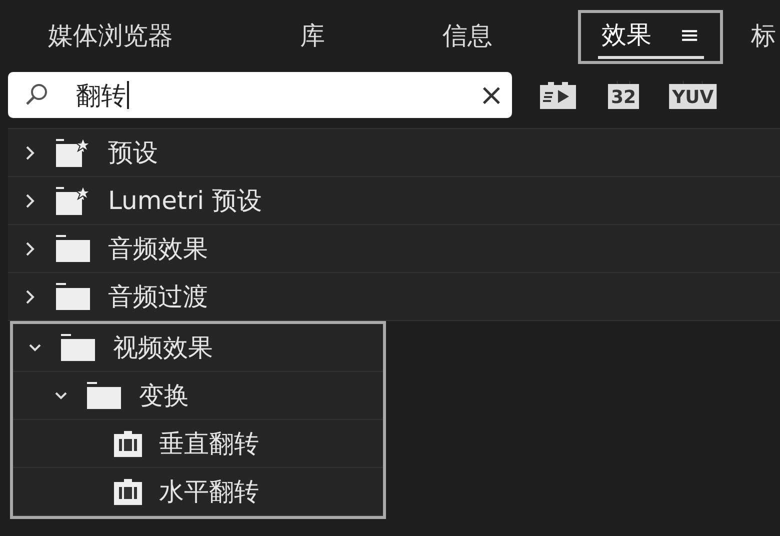 The image size is (780, 536). I want to click on tree-item: 音频效果, so click(394, 249).